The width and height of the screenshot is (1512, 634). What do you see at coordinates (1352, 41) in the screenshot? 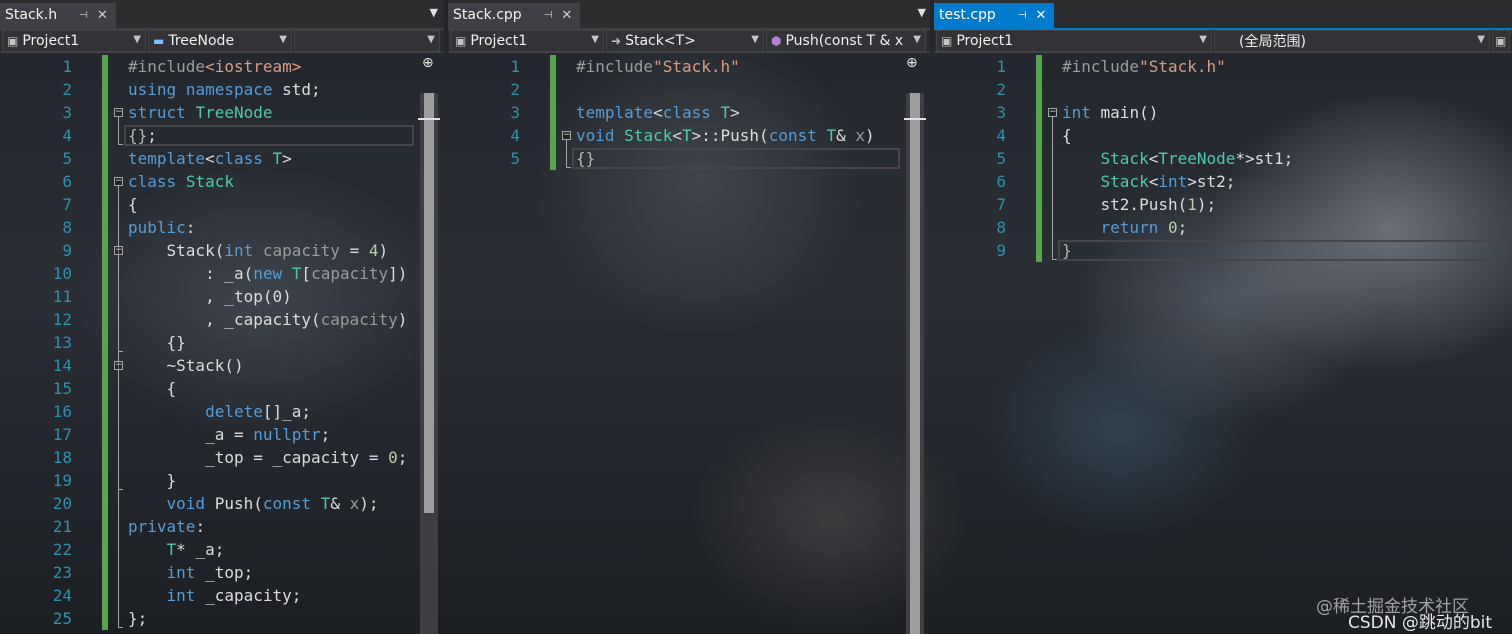
I see `scope-dropdown: (全局范围) ▼` at bounding box center [1352, 41].